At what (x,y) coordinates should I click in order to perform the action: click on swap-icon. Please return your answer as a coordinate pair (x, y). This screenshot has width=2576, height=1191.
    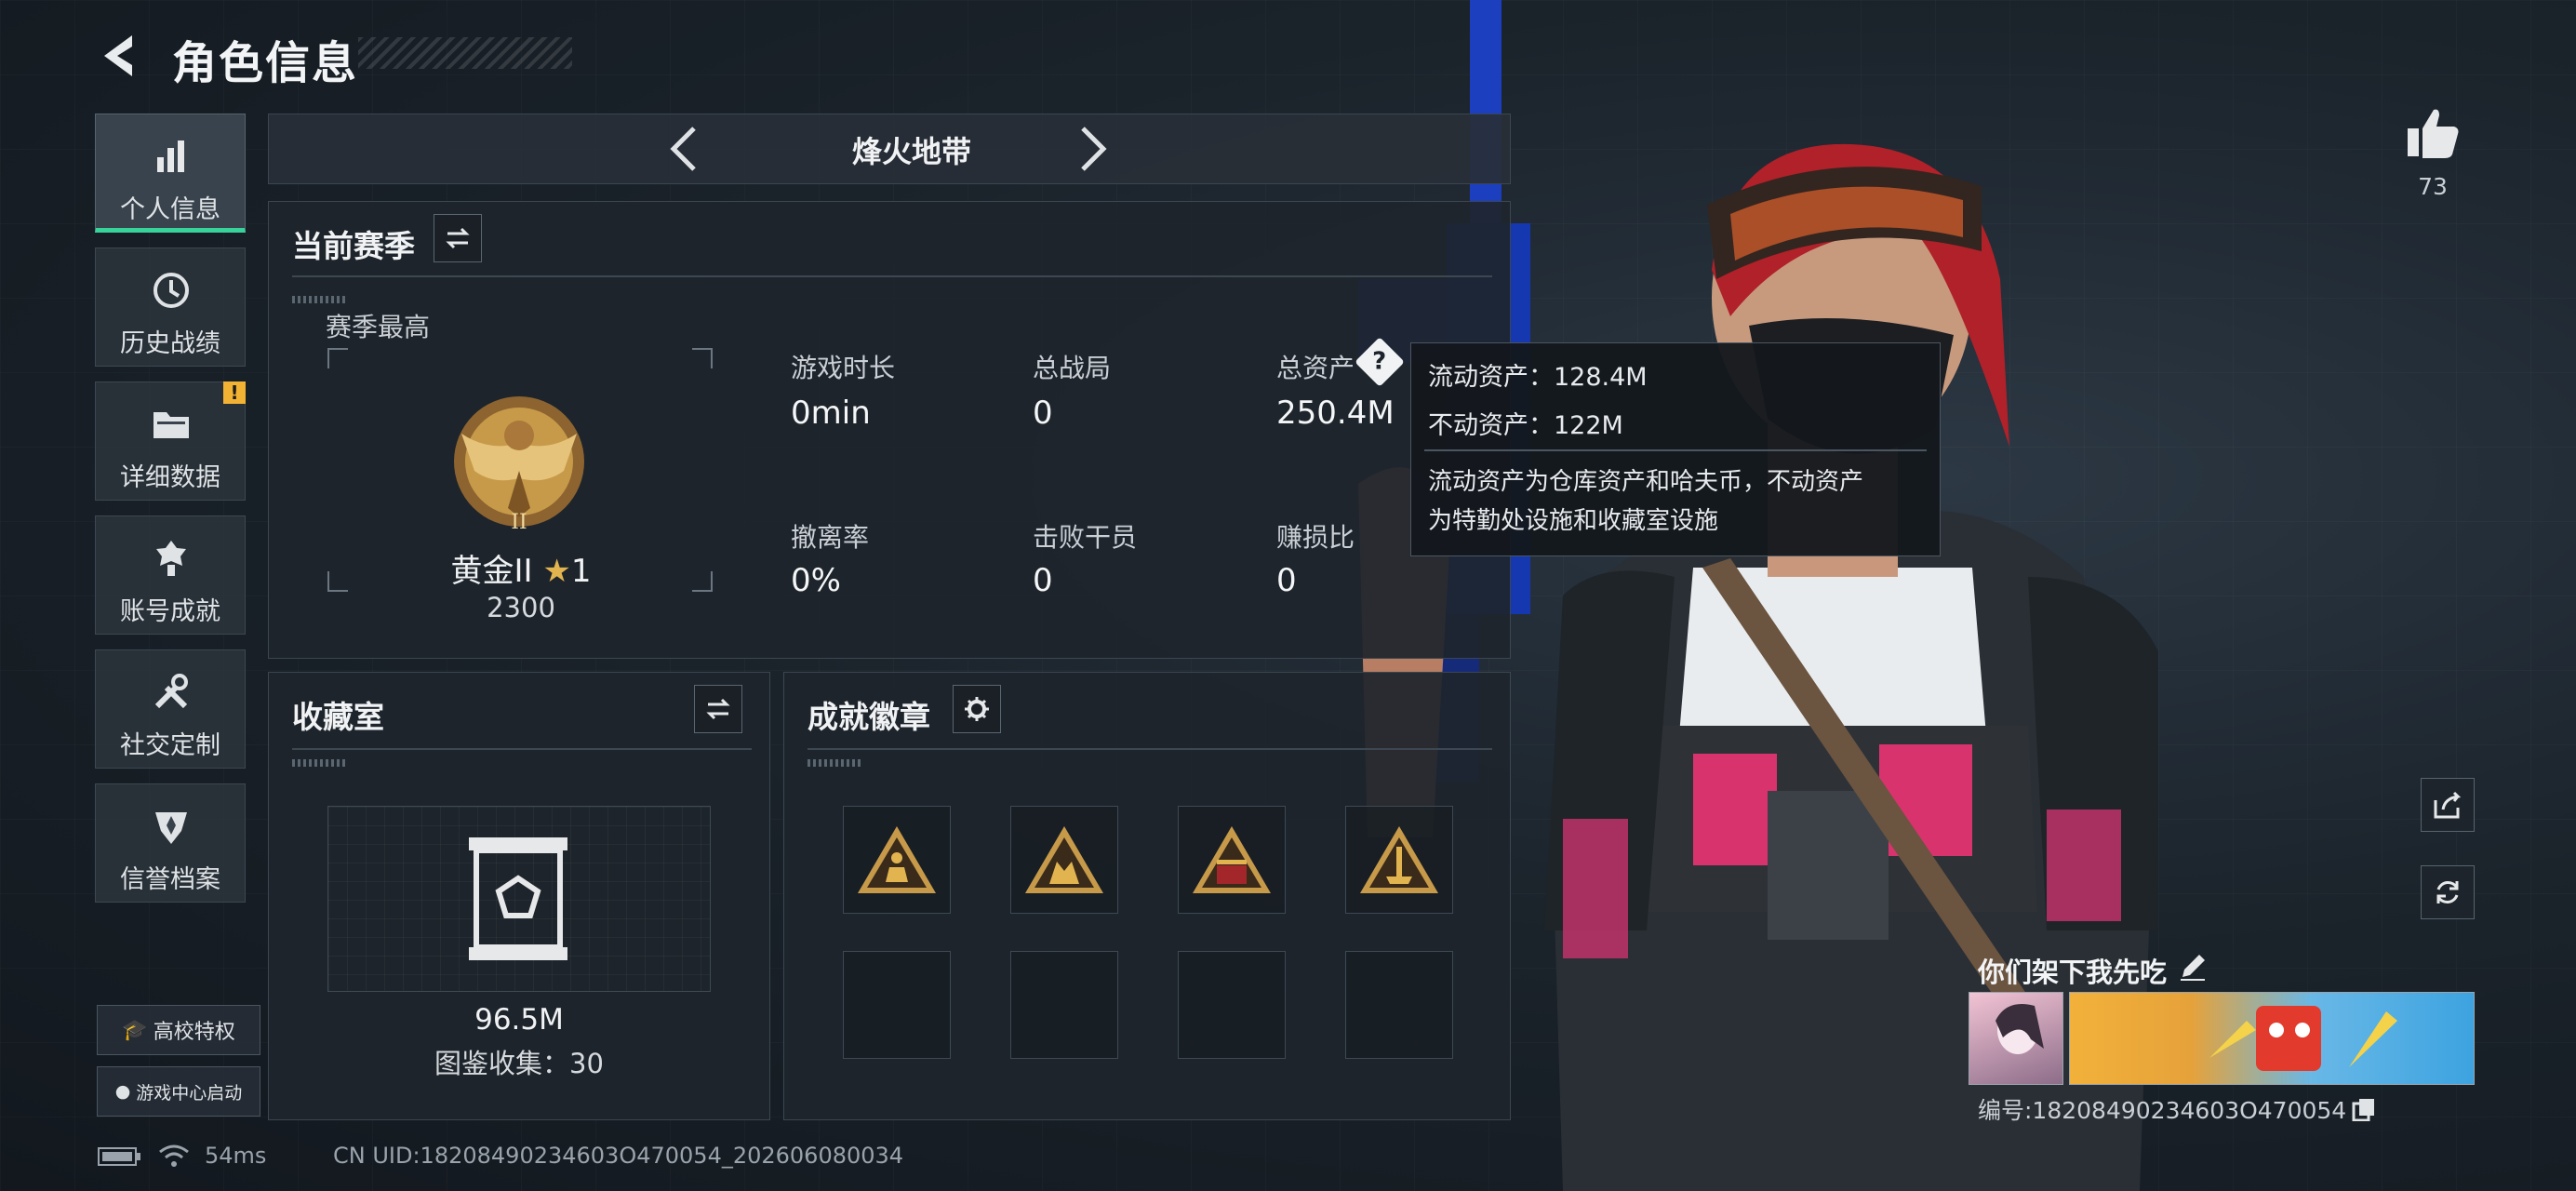
    Looking at the image, I should click on (458, 238).